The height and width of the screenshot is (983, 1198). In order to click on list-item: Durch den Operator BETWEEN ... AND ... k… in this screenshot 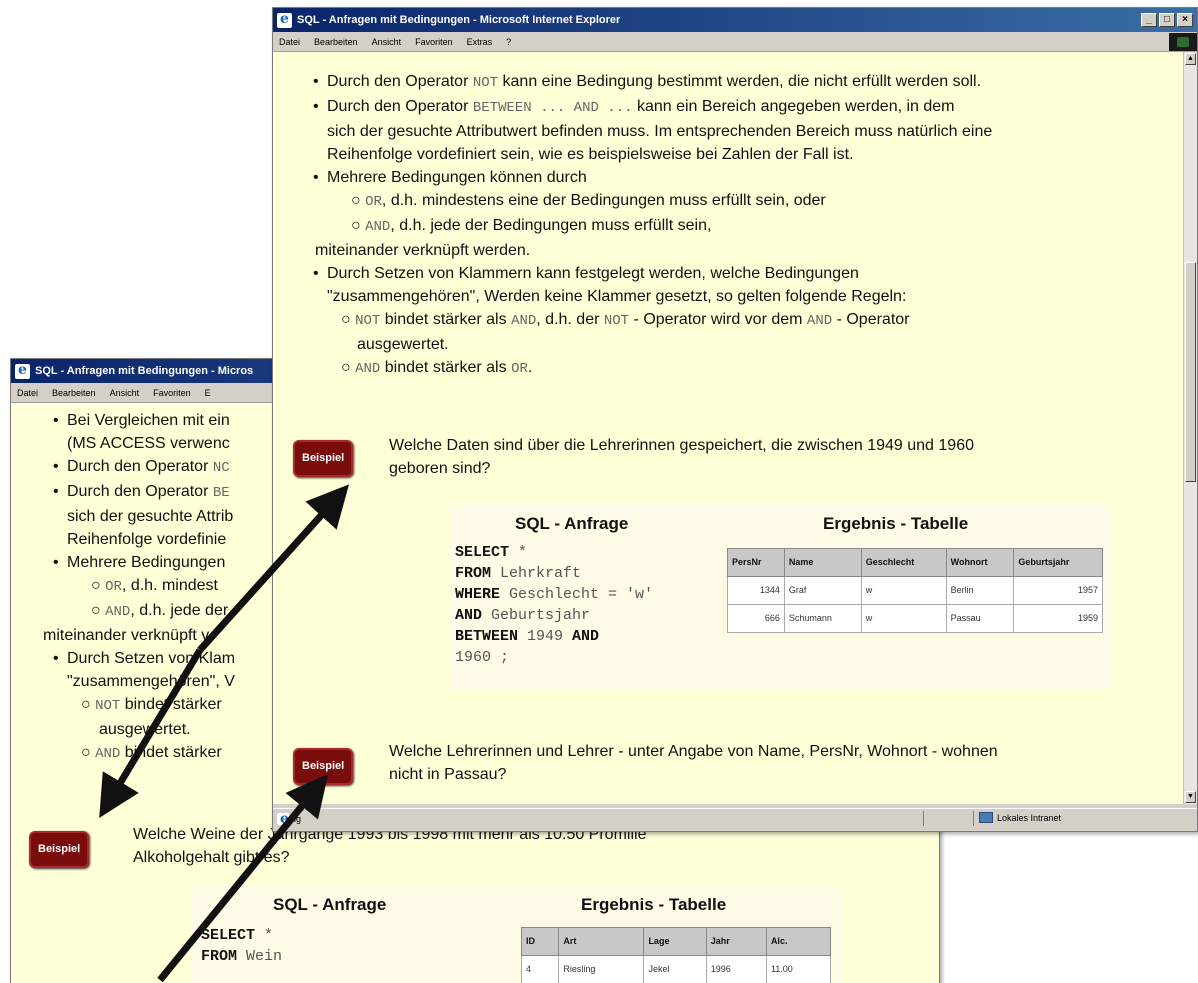, I will do `click(748, 130)`.